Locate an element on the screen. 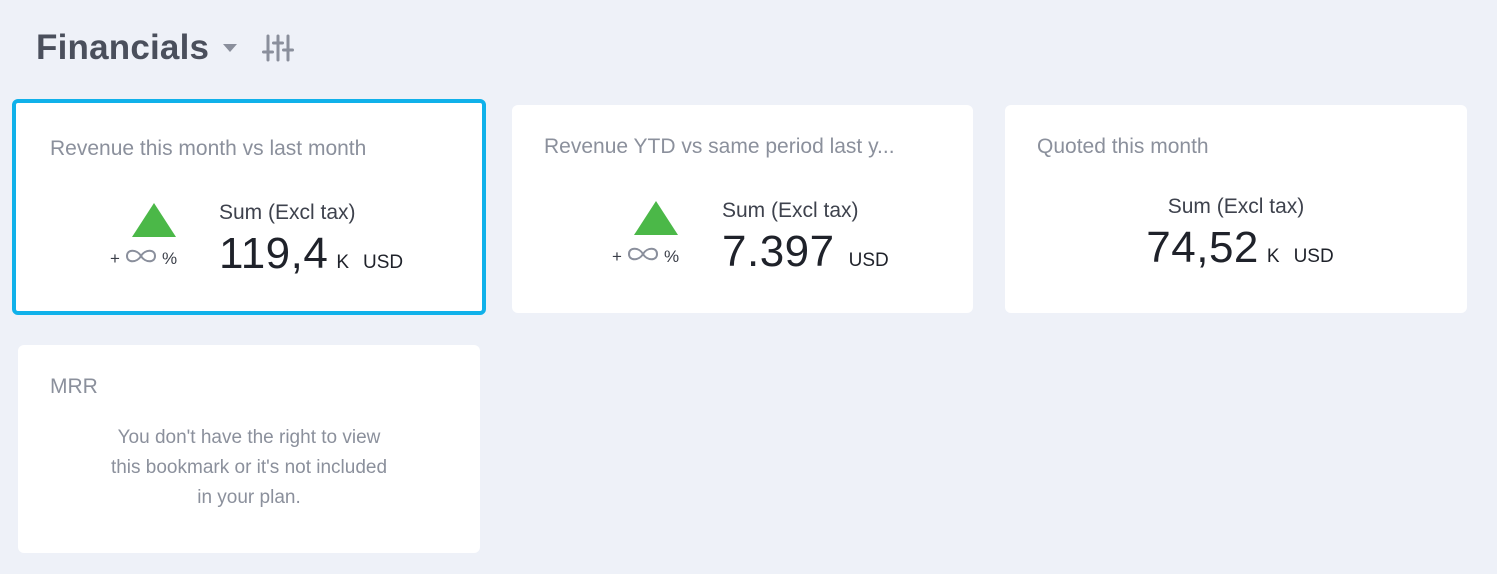 The height and width of the screenshot is (574, 1497). metric: Sum (Excl tax) 74,52 K USD is located at coordinates (1236, 234).